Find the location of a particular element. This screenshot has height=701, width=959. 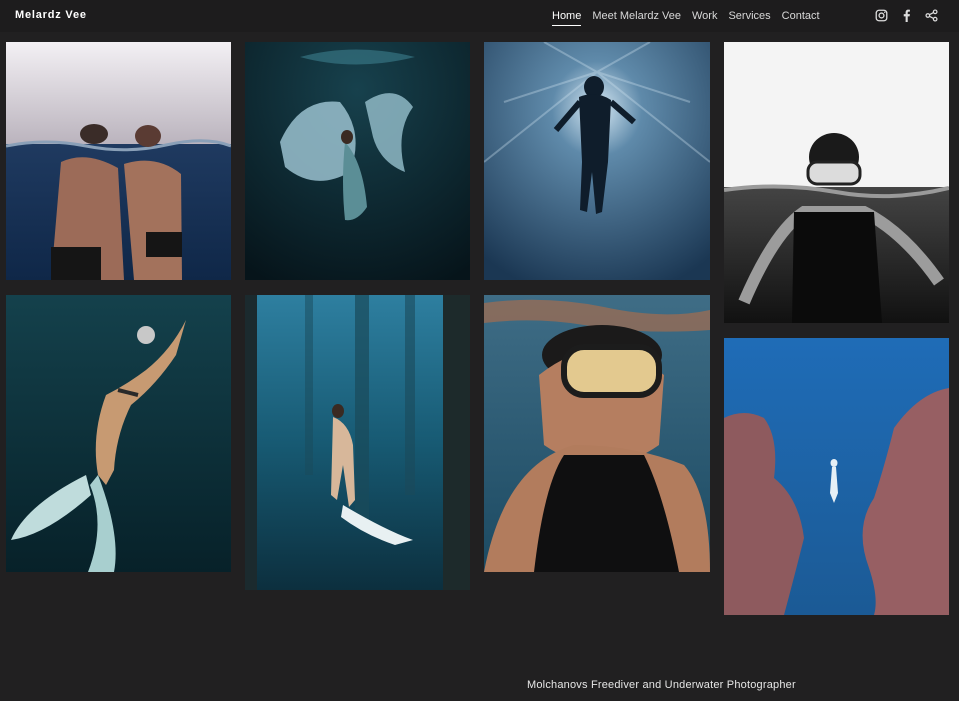

photo-couple-at-surface is located at coordinates (118, 161).